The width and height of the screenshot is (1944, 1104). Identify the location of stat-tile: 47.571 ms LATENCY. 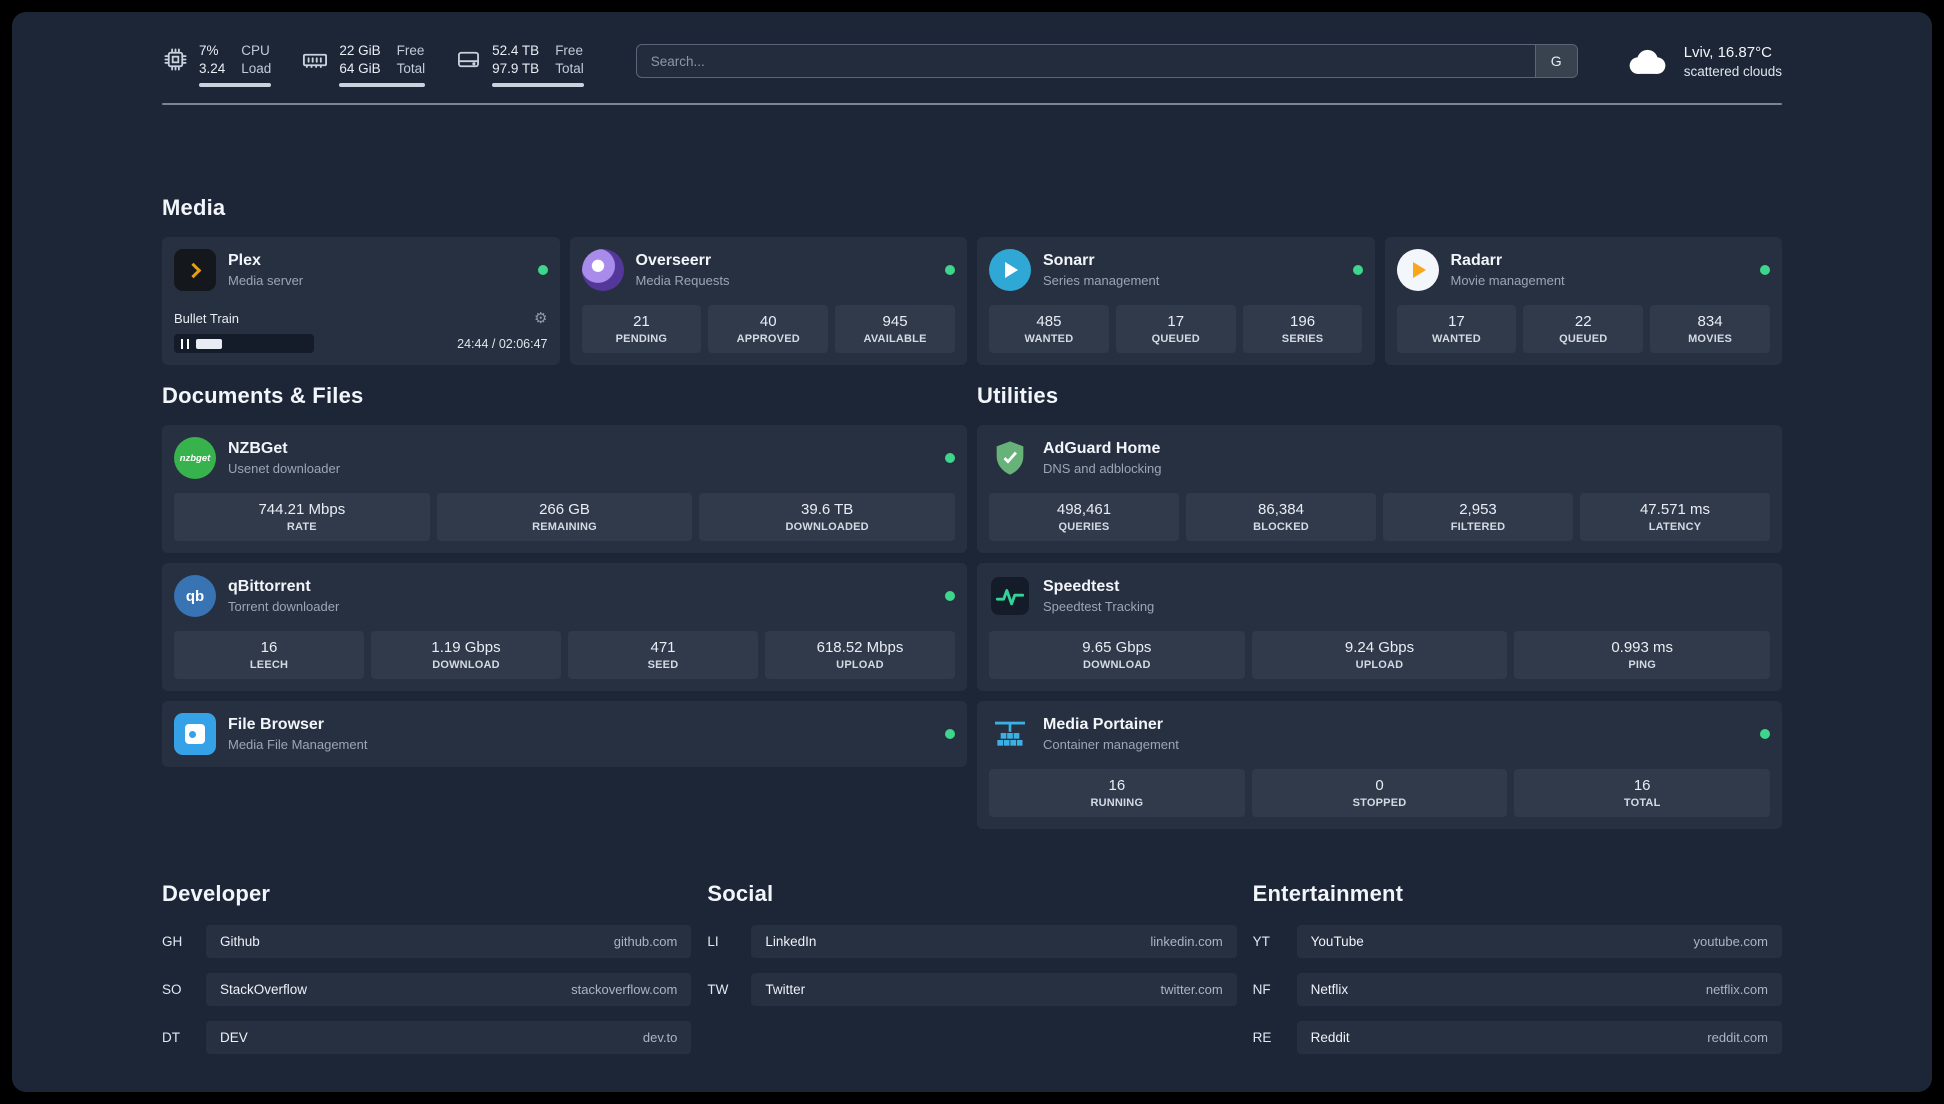
(1675, 517).